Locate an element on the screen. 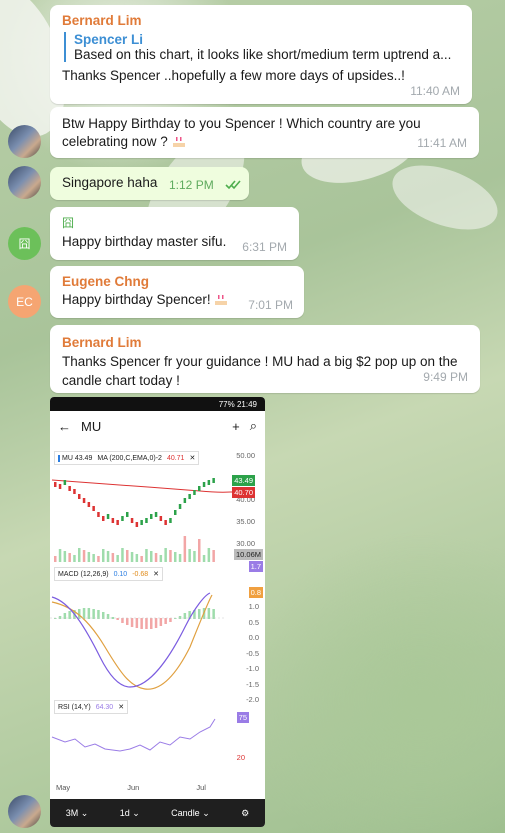  message-text: Singapore haha is located at coordinates (110, 182).